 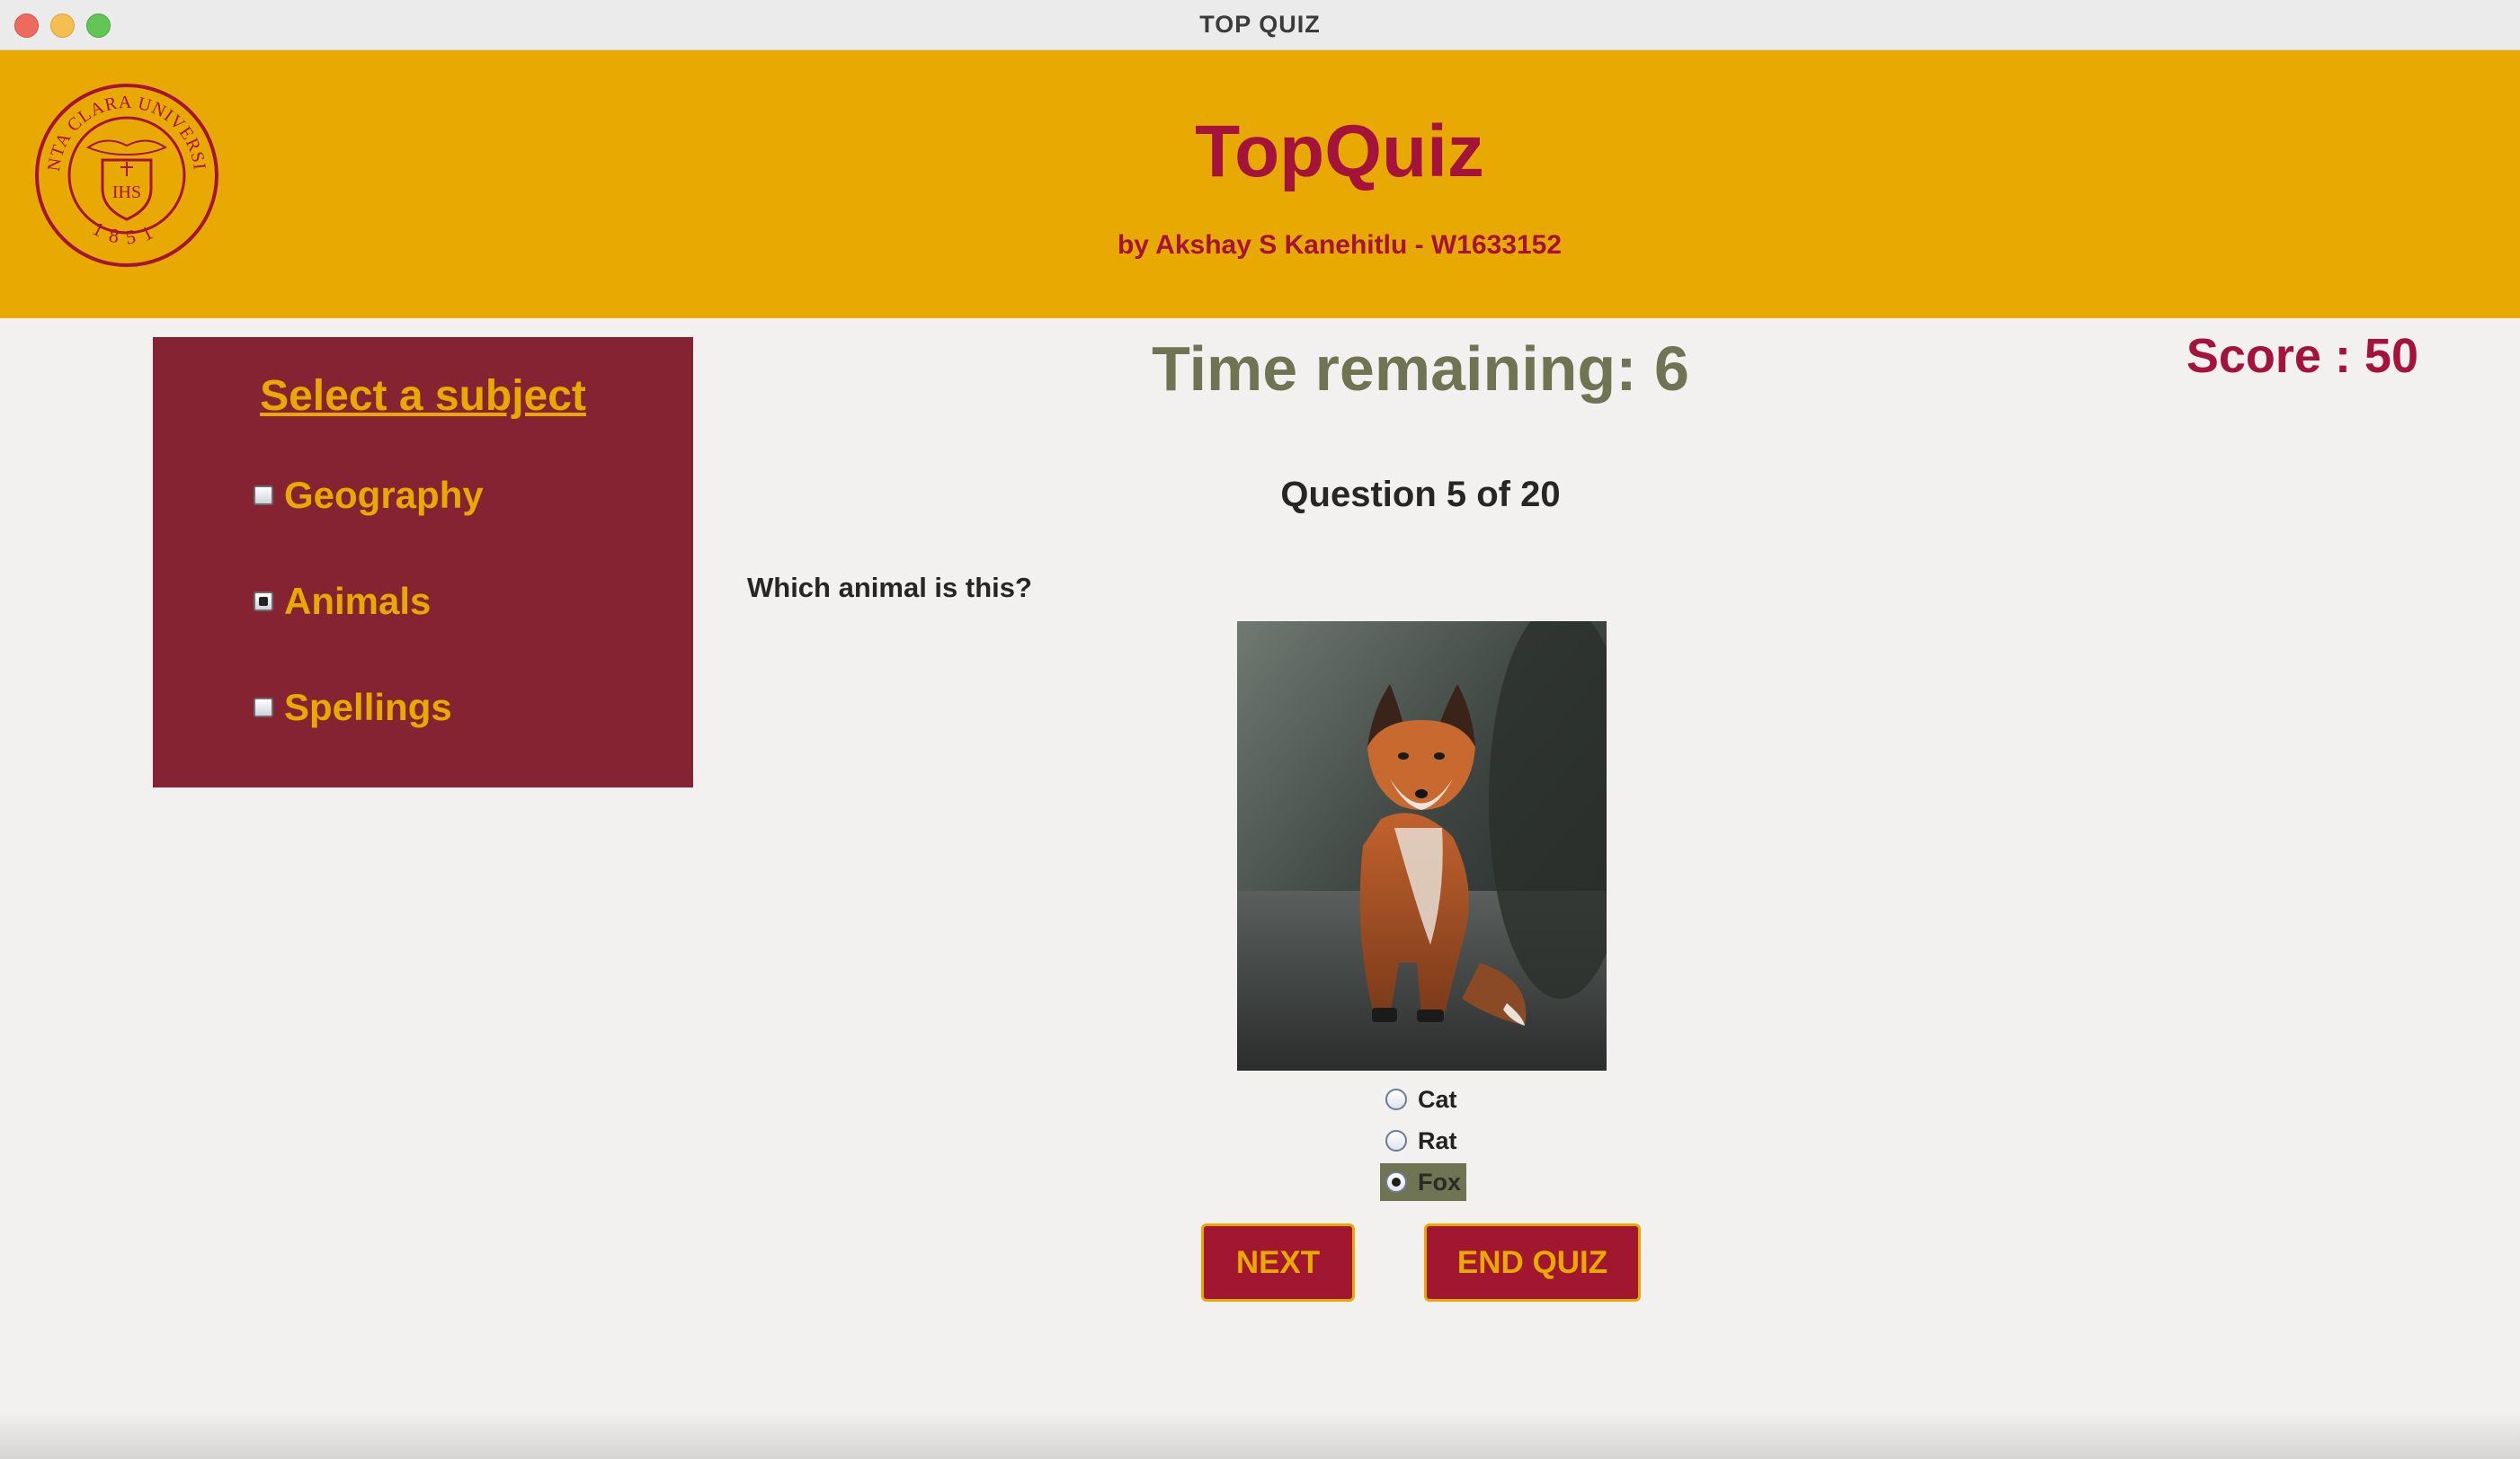 What do you see at coordinates (1437, 1099) in the screenshot?
I see `answer-label: Cat` at bounding box center [1437, 1099].